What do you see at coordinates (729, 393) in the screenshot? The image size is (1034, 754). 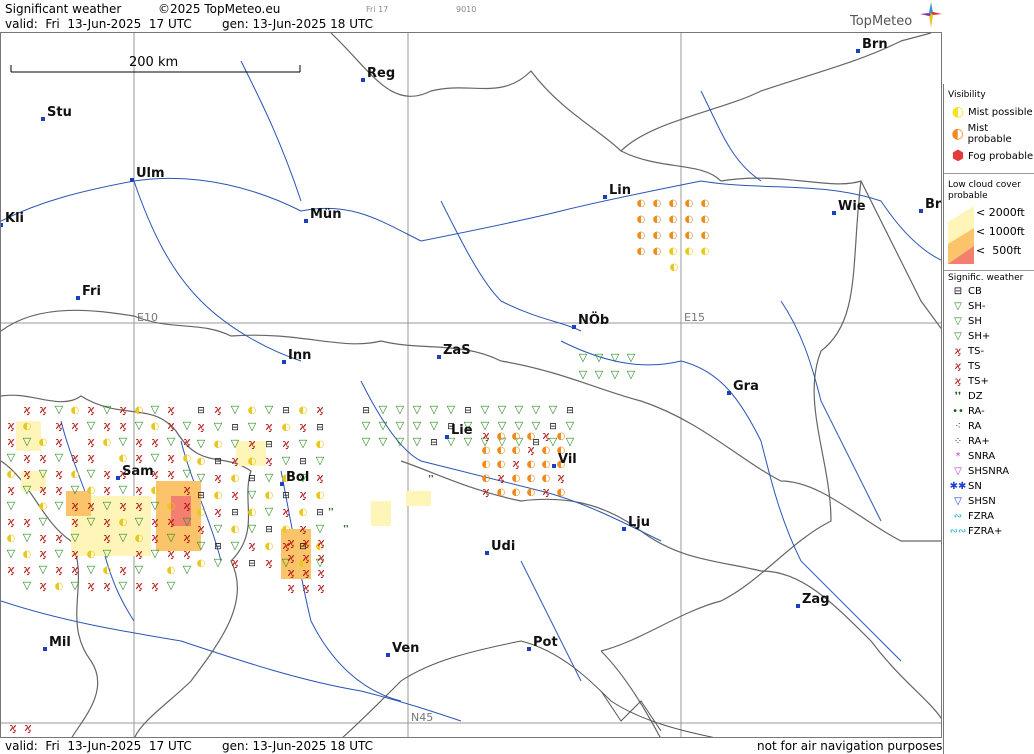 I see `city-dot-gra` at bounding box center [729, 393].